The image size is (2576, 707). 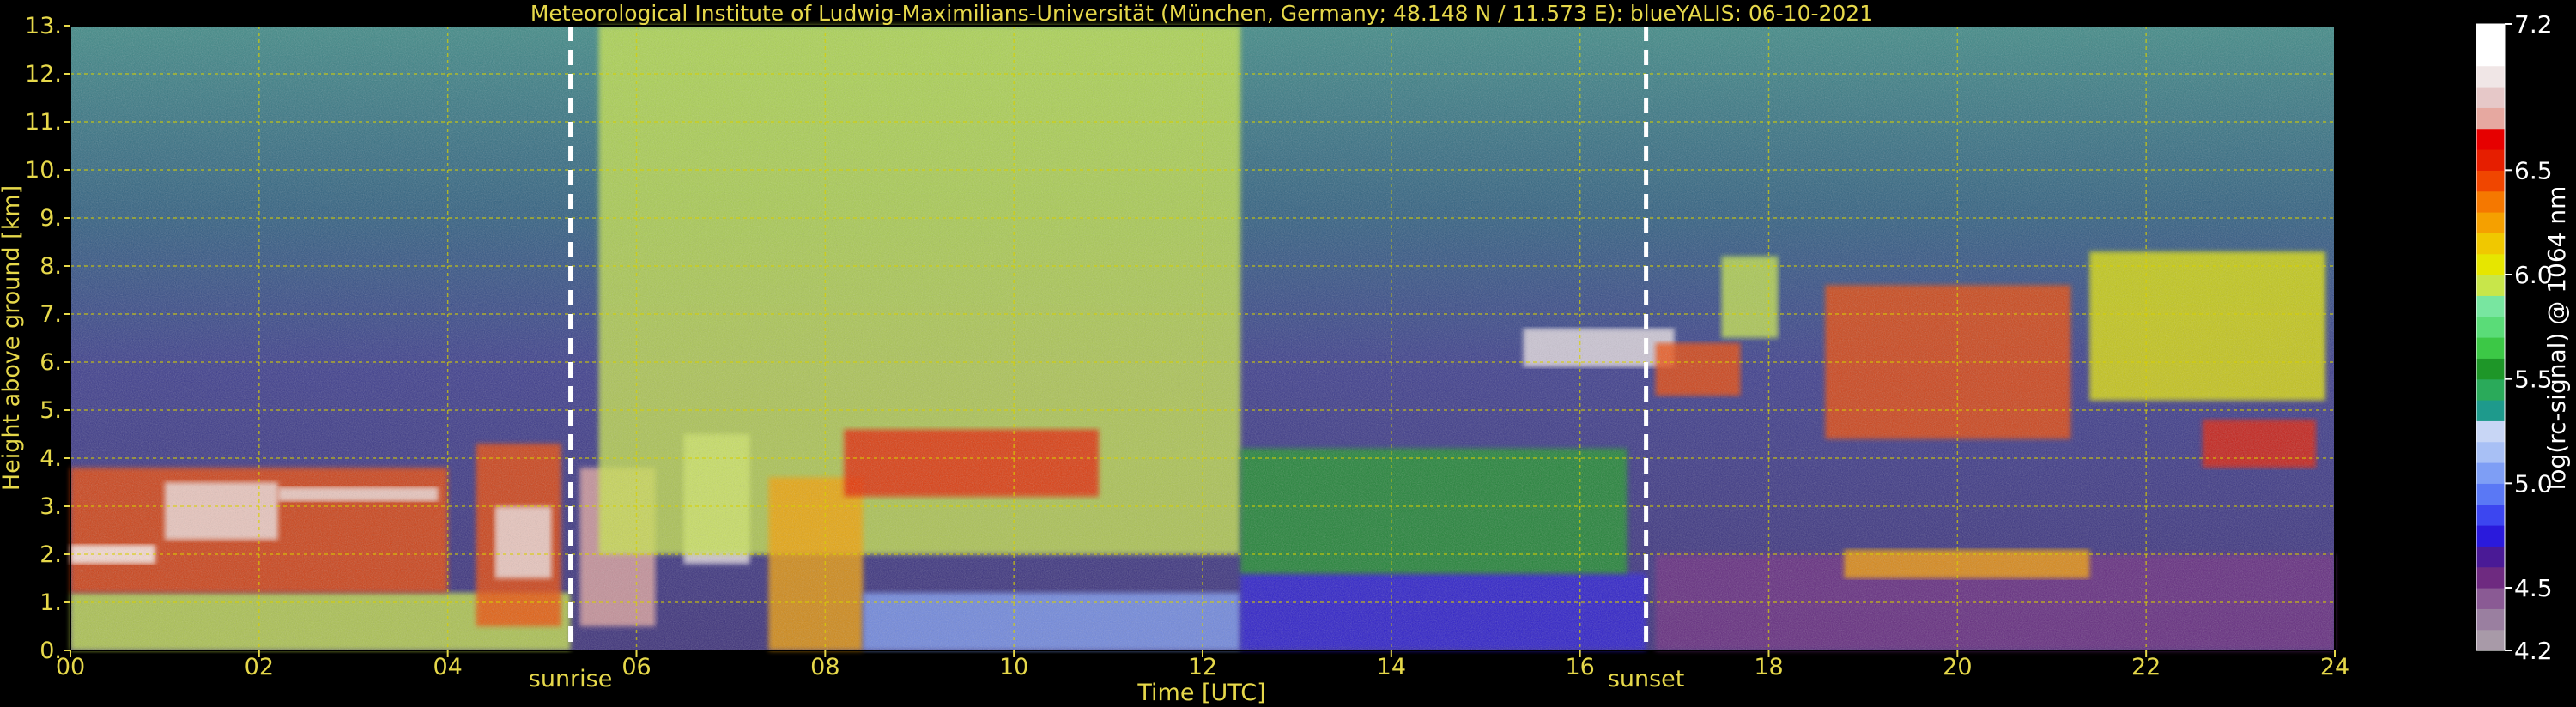 What do you see at coordinates (43, 75) in the screenshot?
I see `y-tick-label: 12.` at bounding box center [43, 75].